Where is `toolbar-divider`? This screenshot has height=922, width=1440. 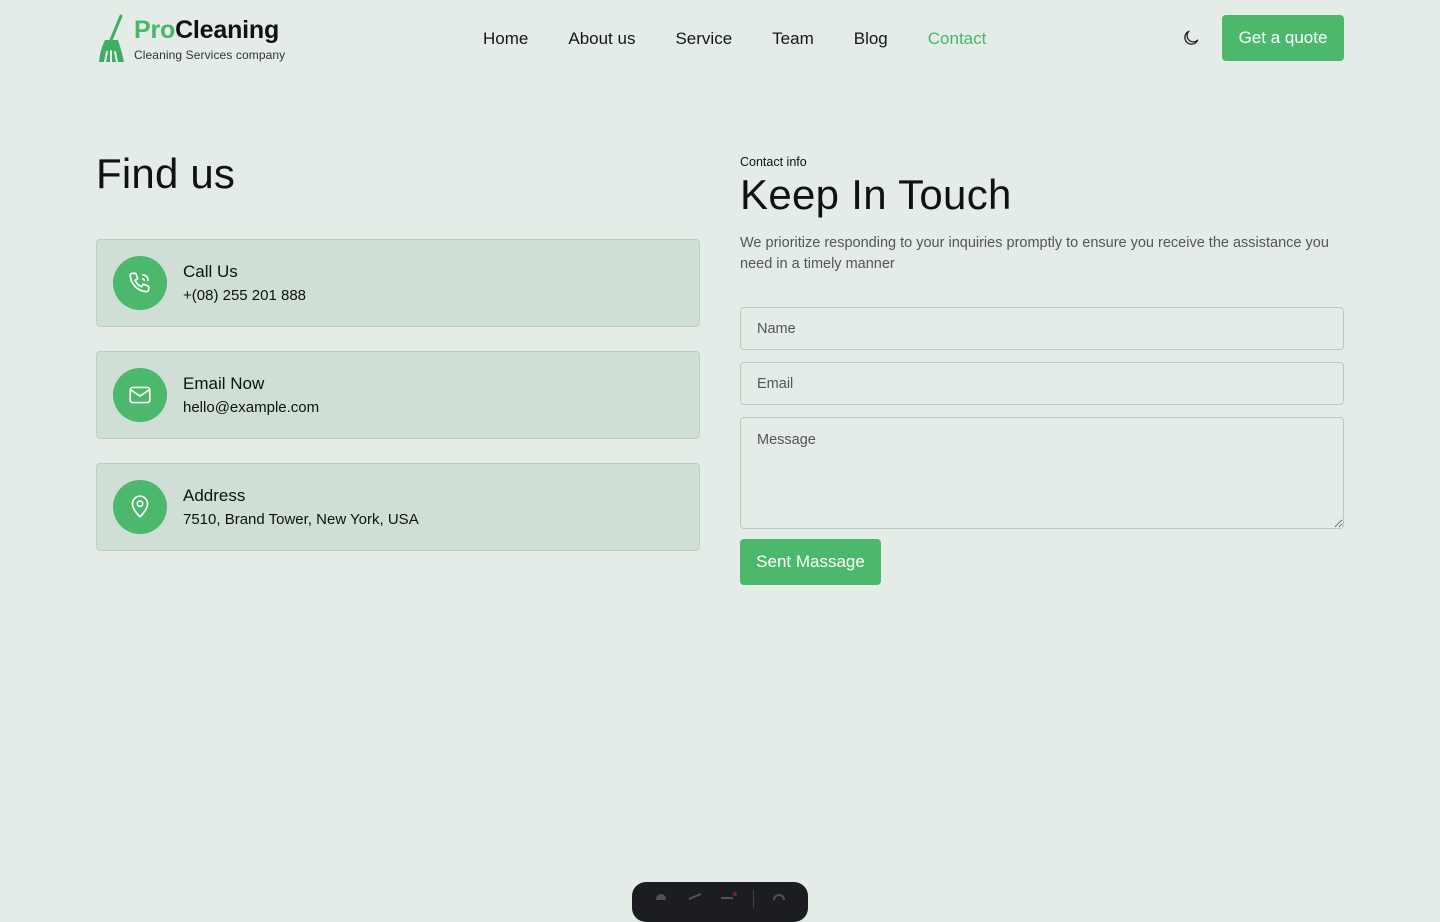 toolbar-divider is located at coordinates (754, 899).